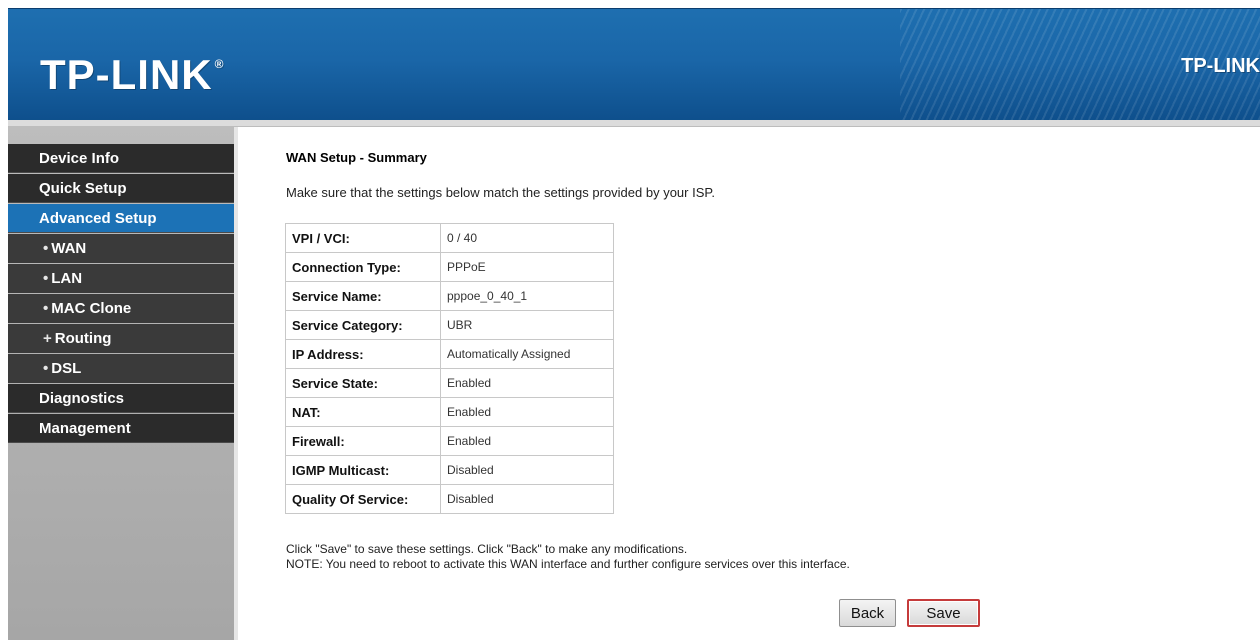  I want to click on sidebar-item-management: Management, so click(121, 428).